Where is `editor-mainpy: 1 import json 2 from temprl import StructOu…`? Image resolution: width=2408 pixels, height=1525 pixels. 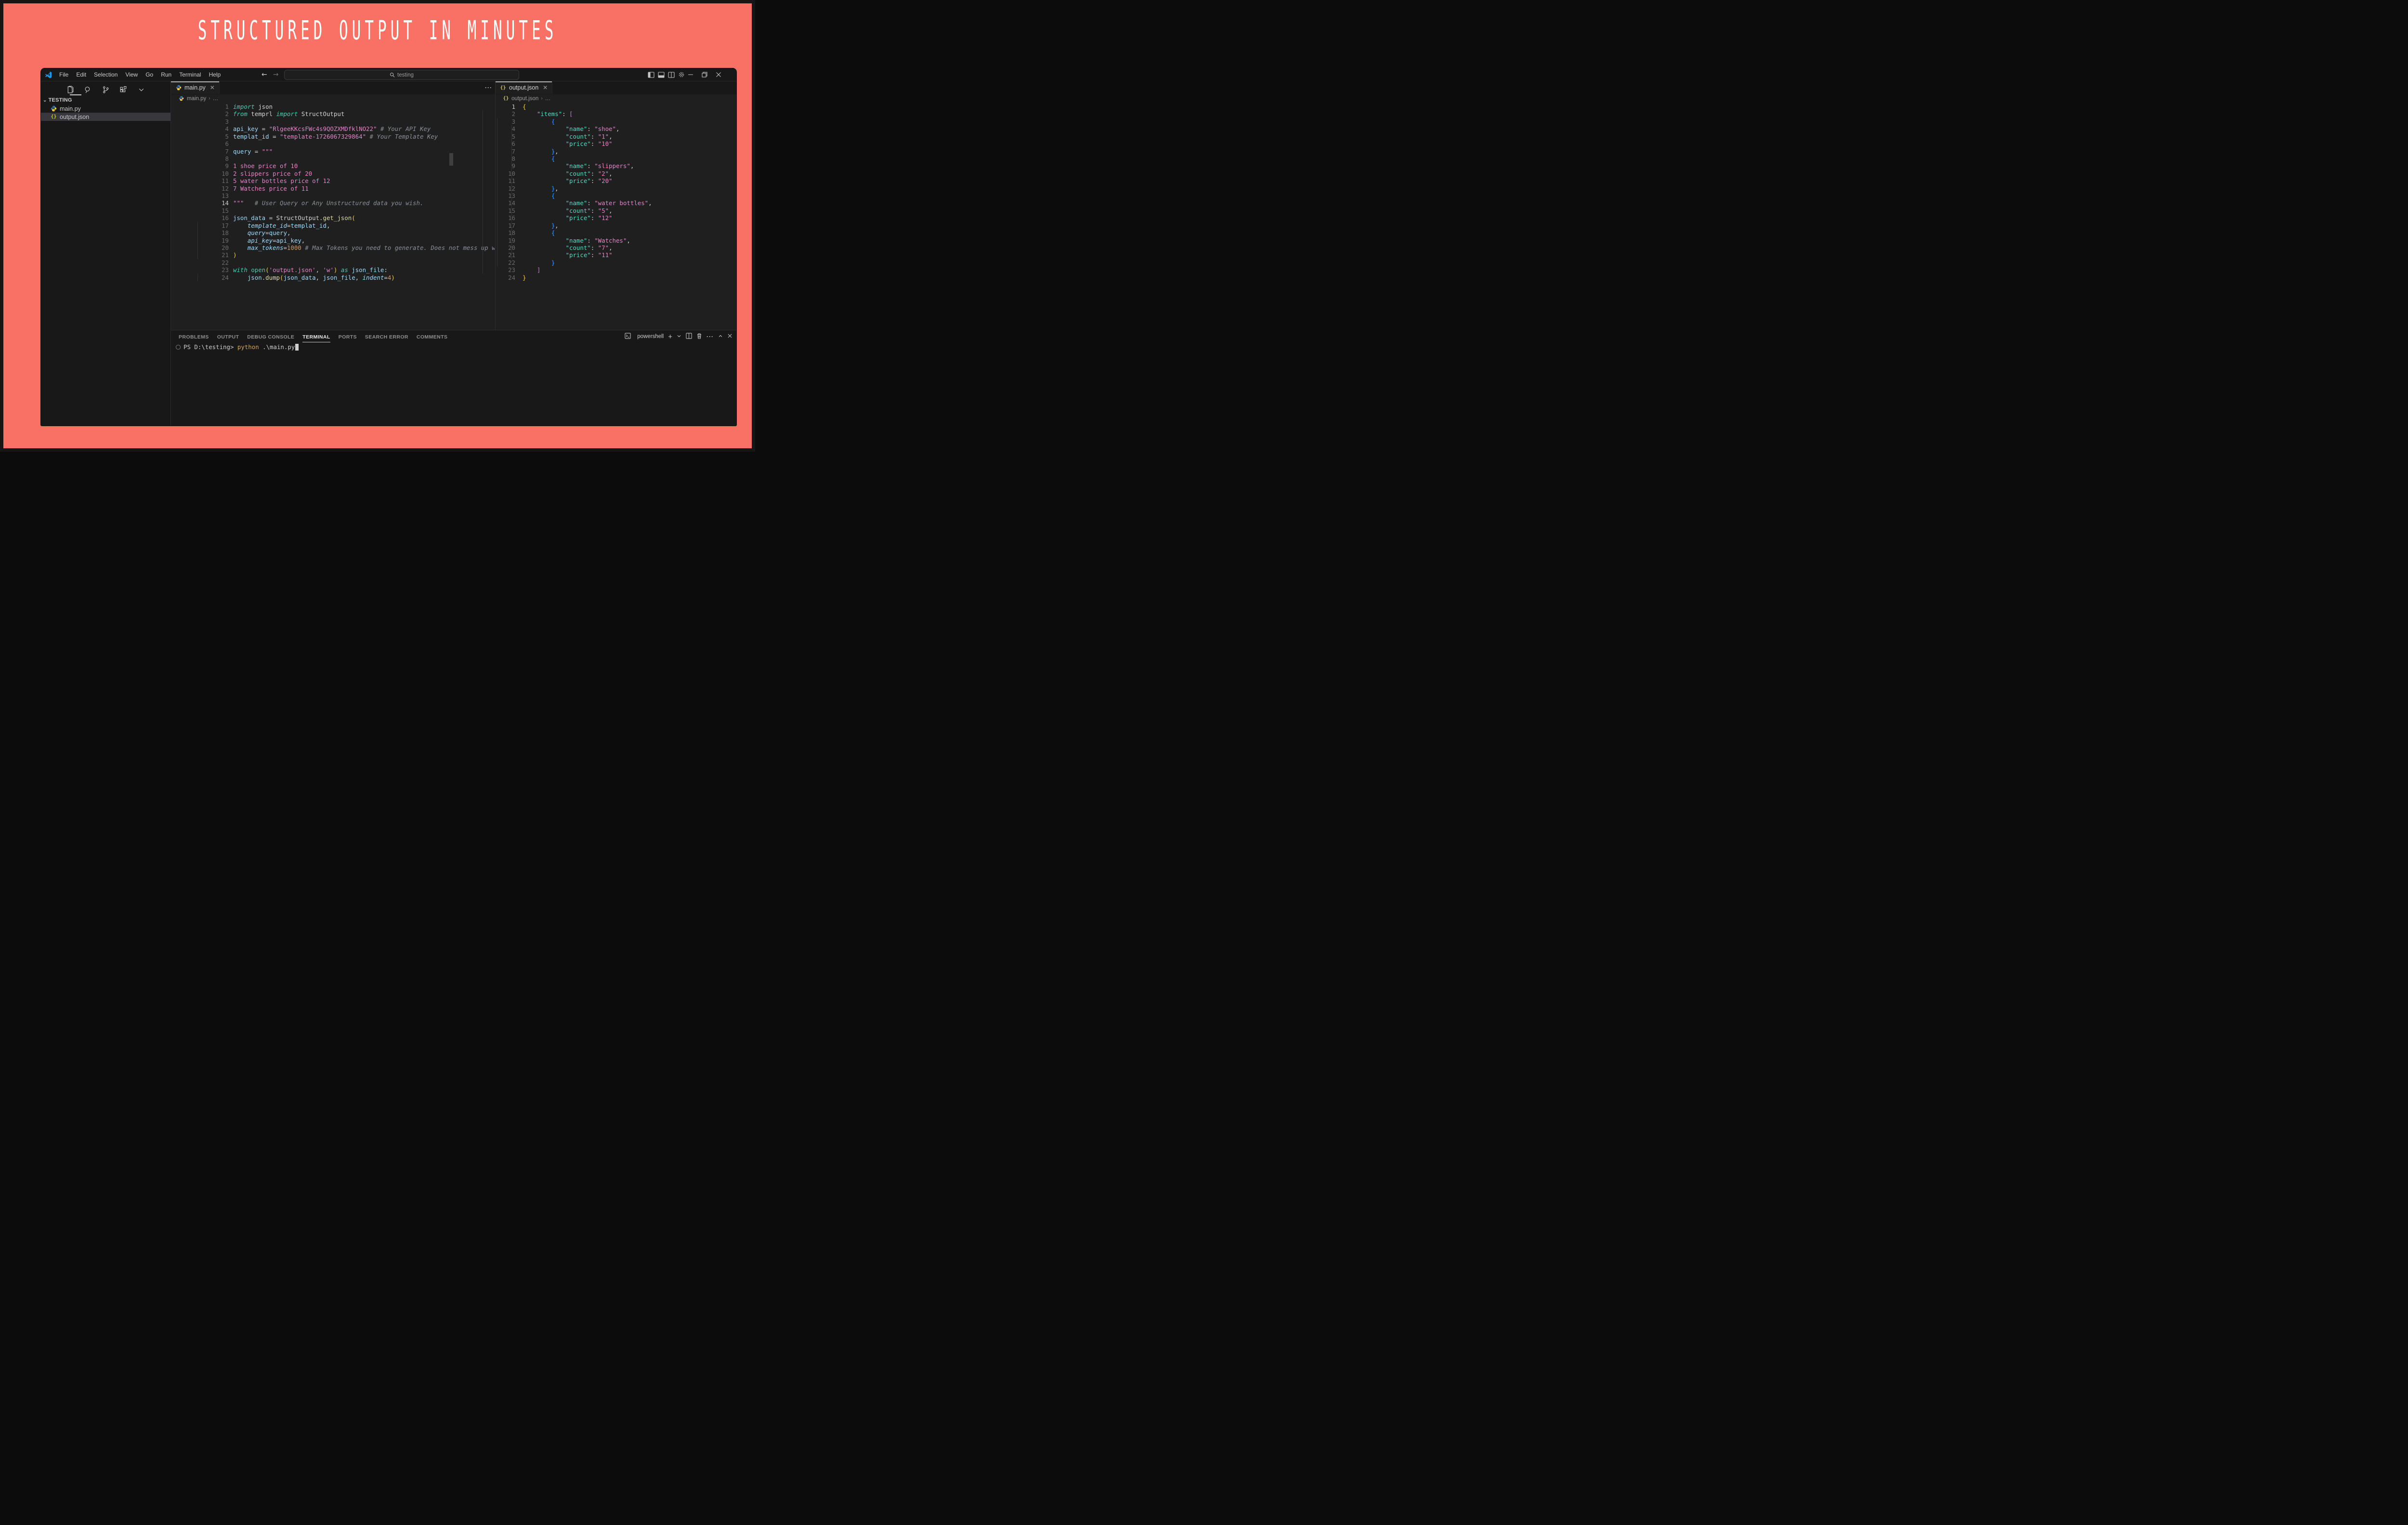 editor-mainpy: 1 import json 2 from temprl import StructOu… is located at coordinates (333, 217).